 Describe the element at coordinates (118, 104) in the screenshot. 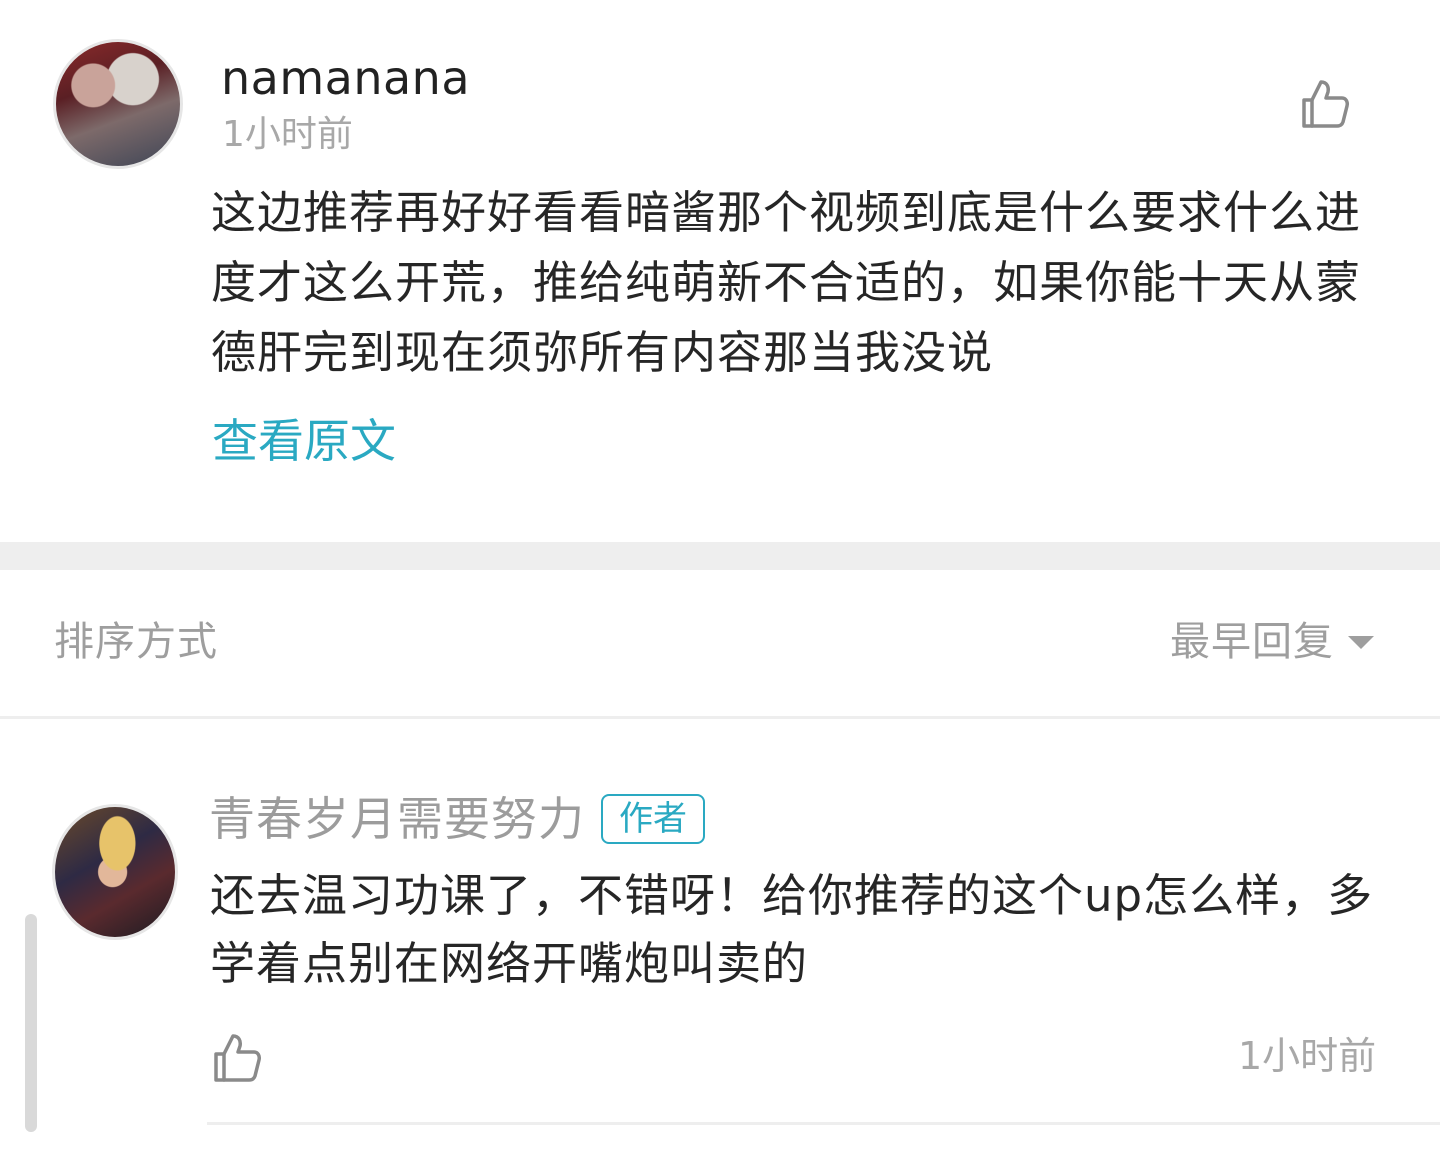

I see `user-avatar` at that location.